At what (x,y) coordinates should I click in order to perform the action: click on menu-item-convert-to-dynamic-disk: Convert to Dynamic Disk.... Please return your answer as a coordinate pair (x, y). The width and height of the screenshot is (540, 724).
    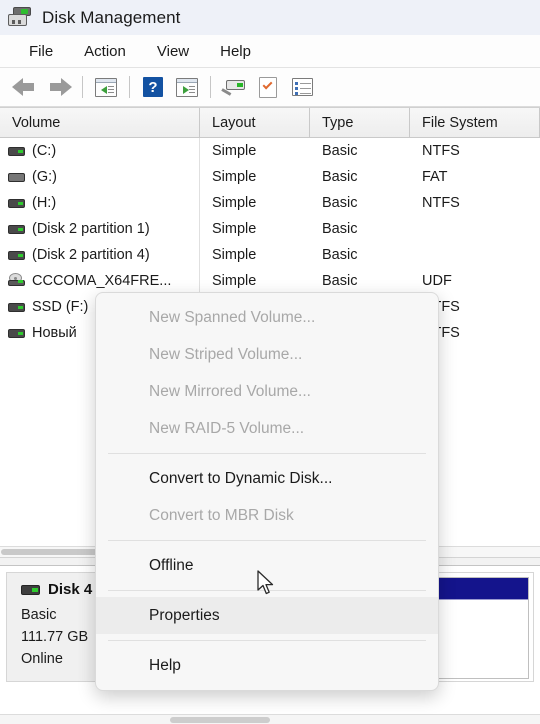
    Looking at the image, I should click on (267, 478).